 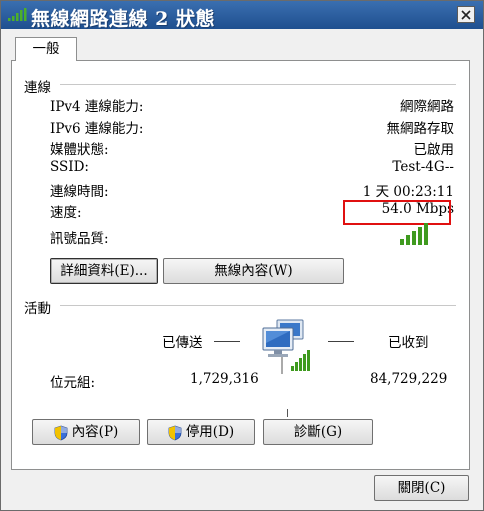 I want to click on ipv4-label: IPv4 連線能力:, so click(x=97, y=107).